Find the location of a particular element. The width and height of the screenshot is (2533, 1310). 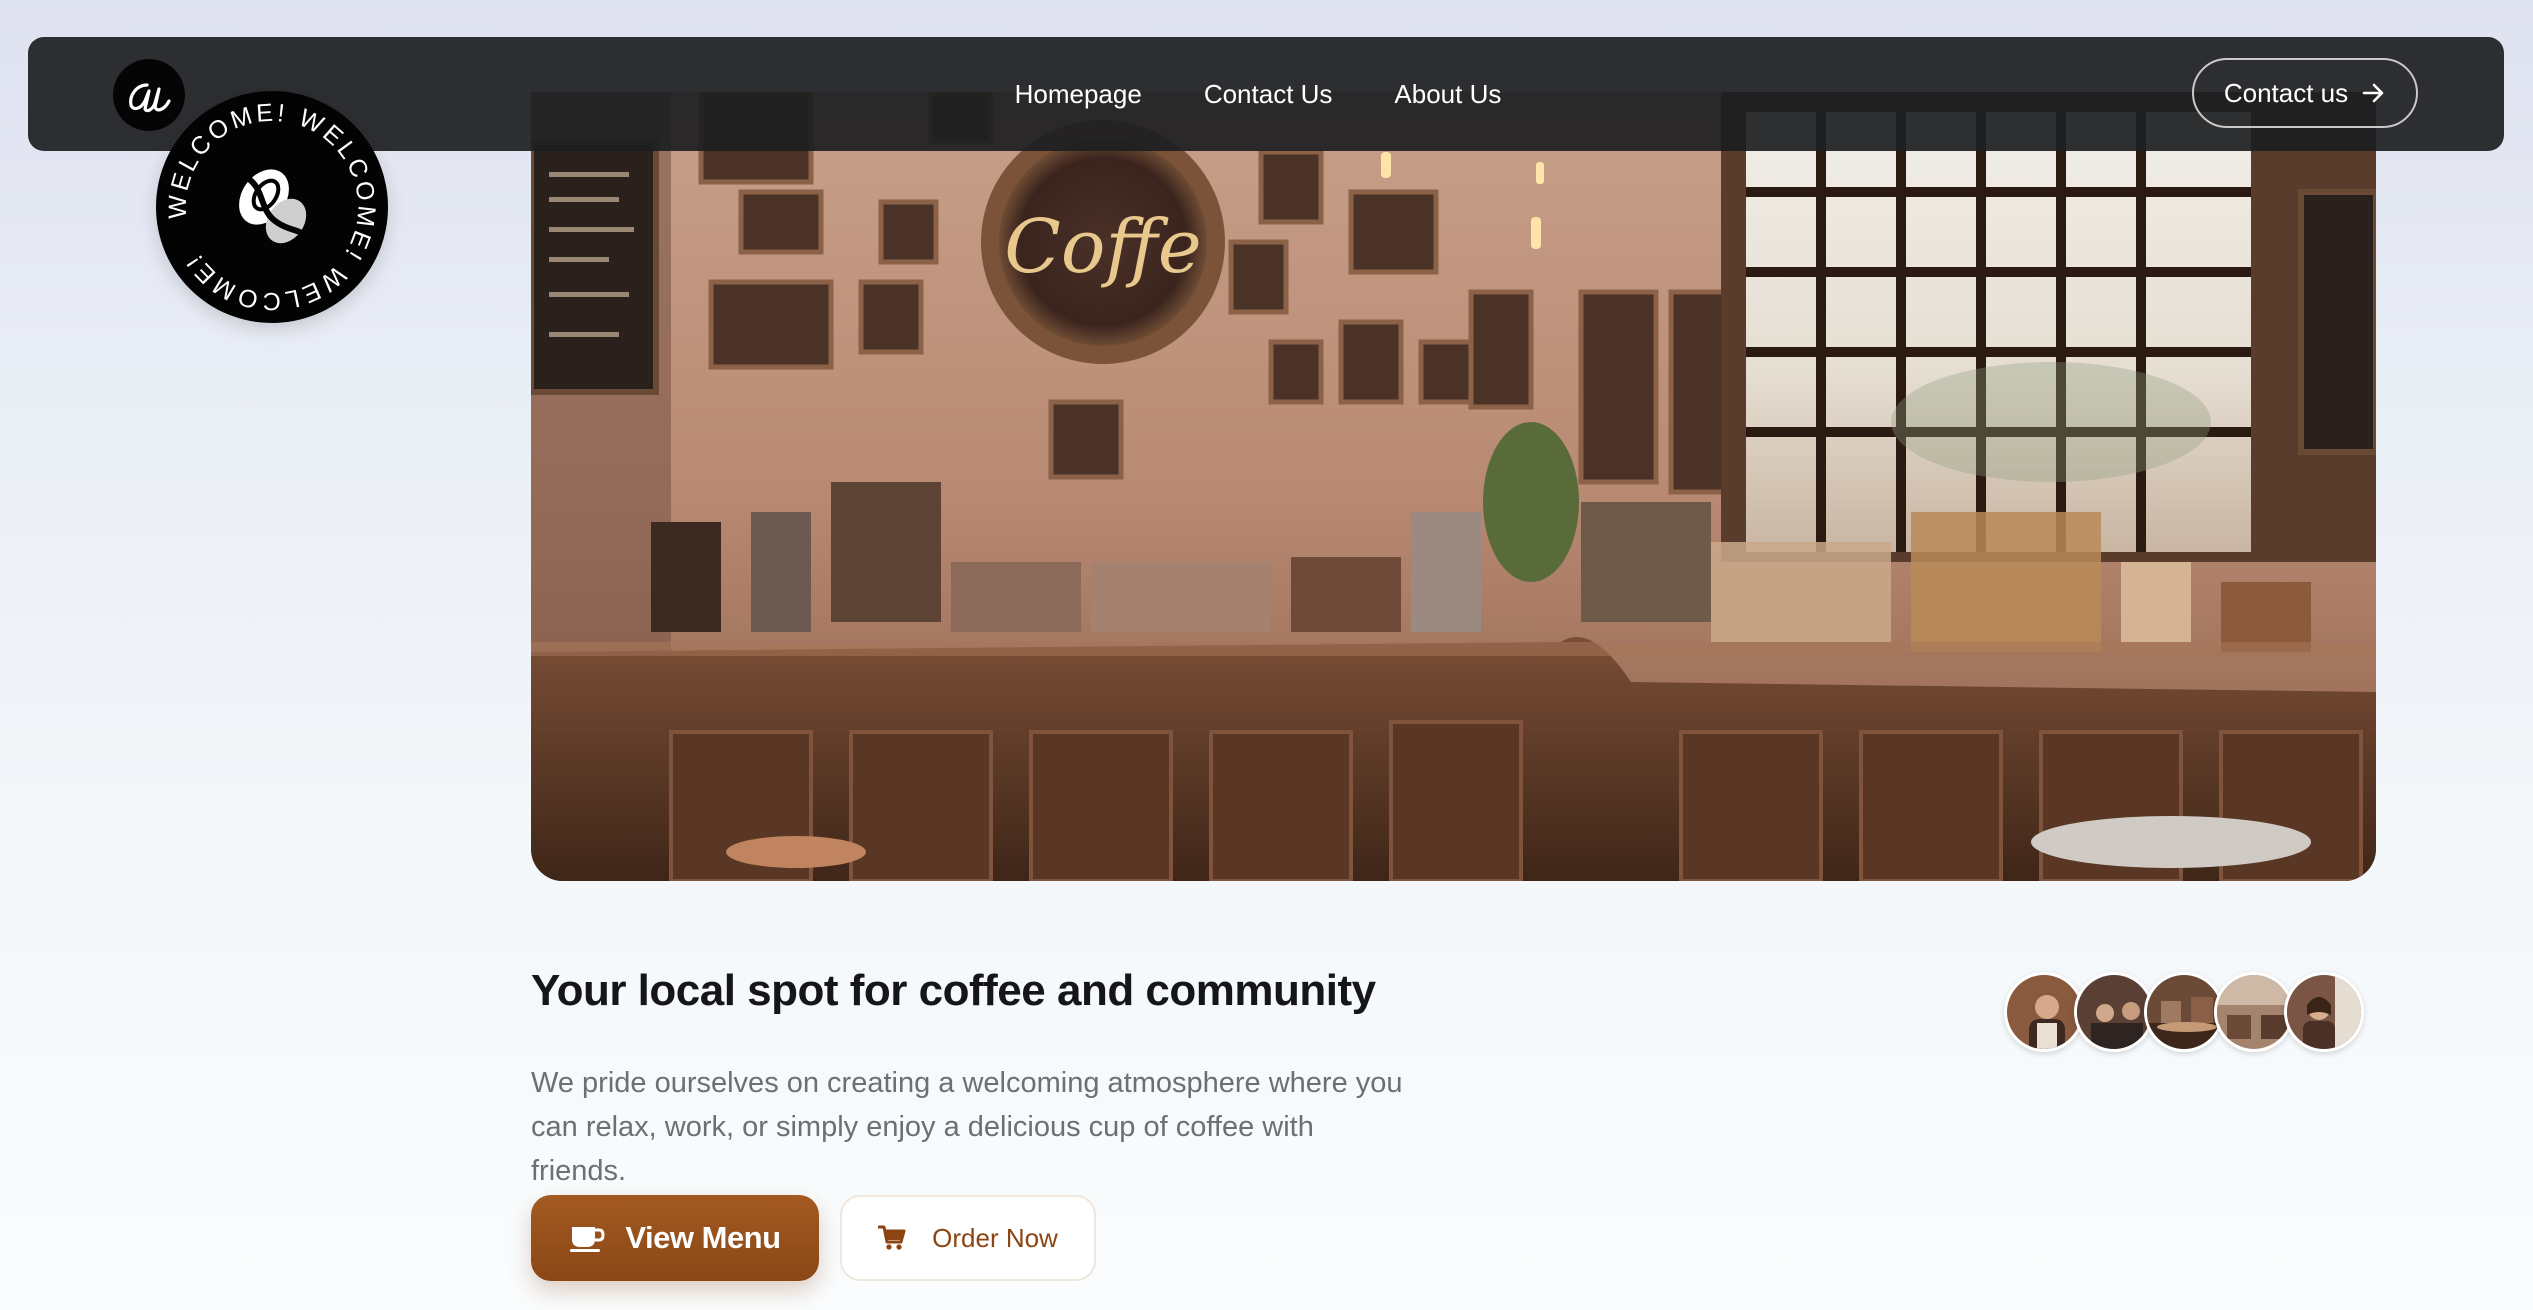

coffee-cup-icon is located at coordinates (587, 1239).